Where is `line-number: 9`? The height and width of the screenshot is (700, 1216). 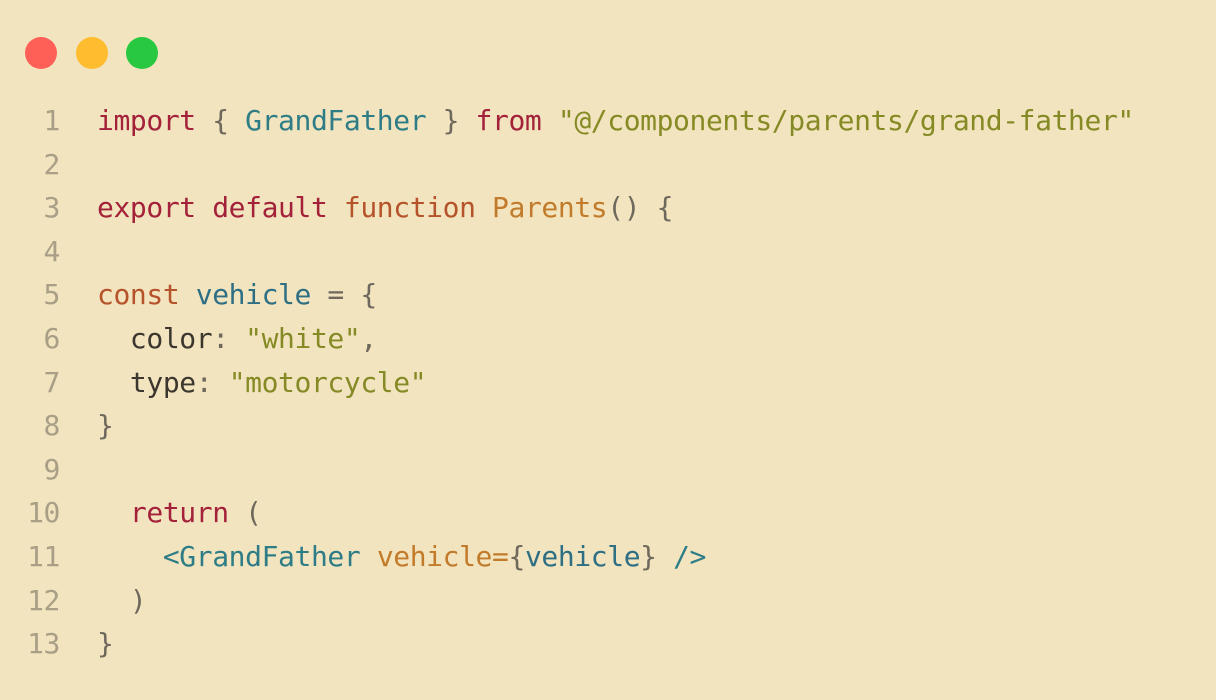
line-number: 9 is located at coordinates (52, 469).